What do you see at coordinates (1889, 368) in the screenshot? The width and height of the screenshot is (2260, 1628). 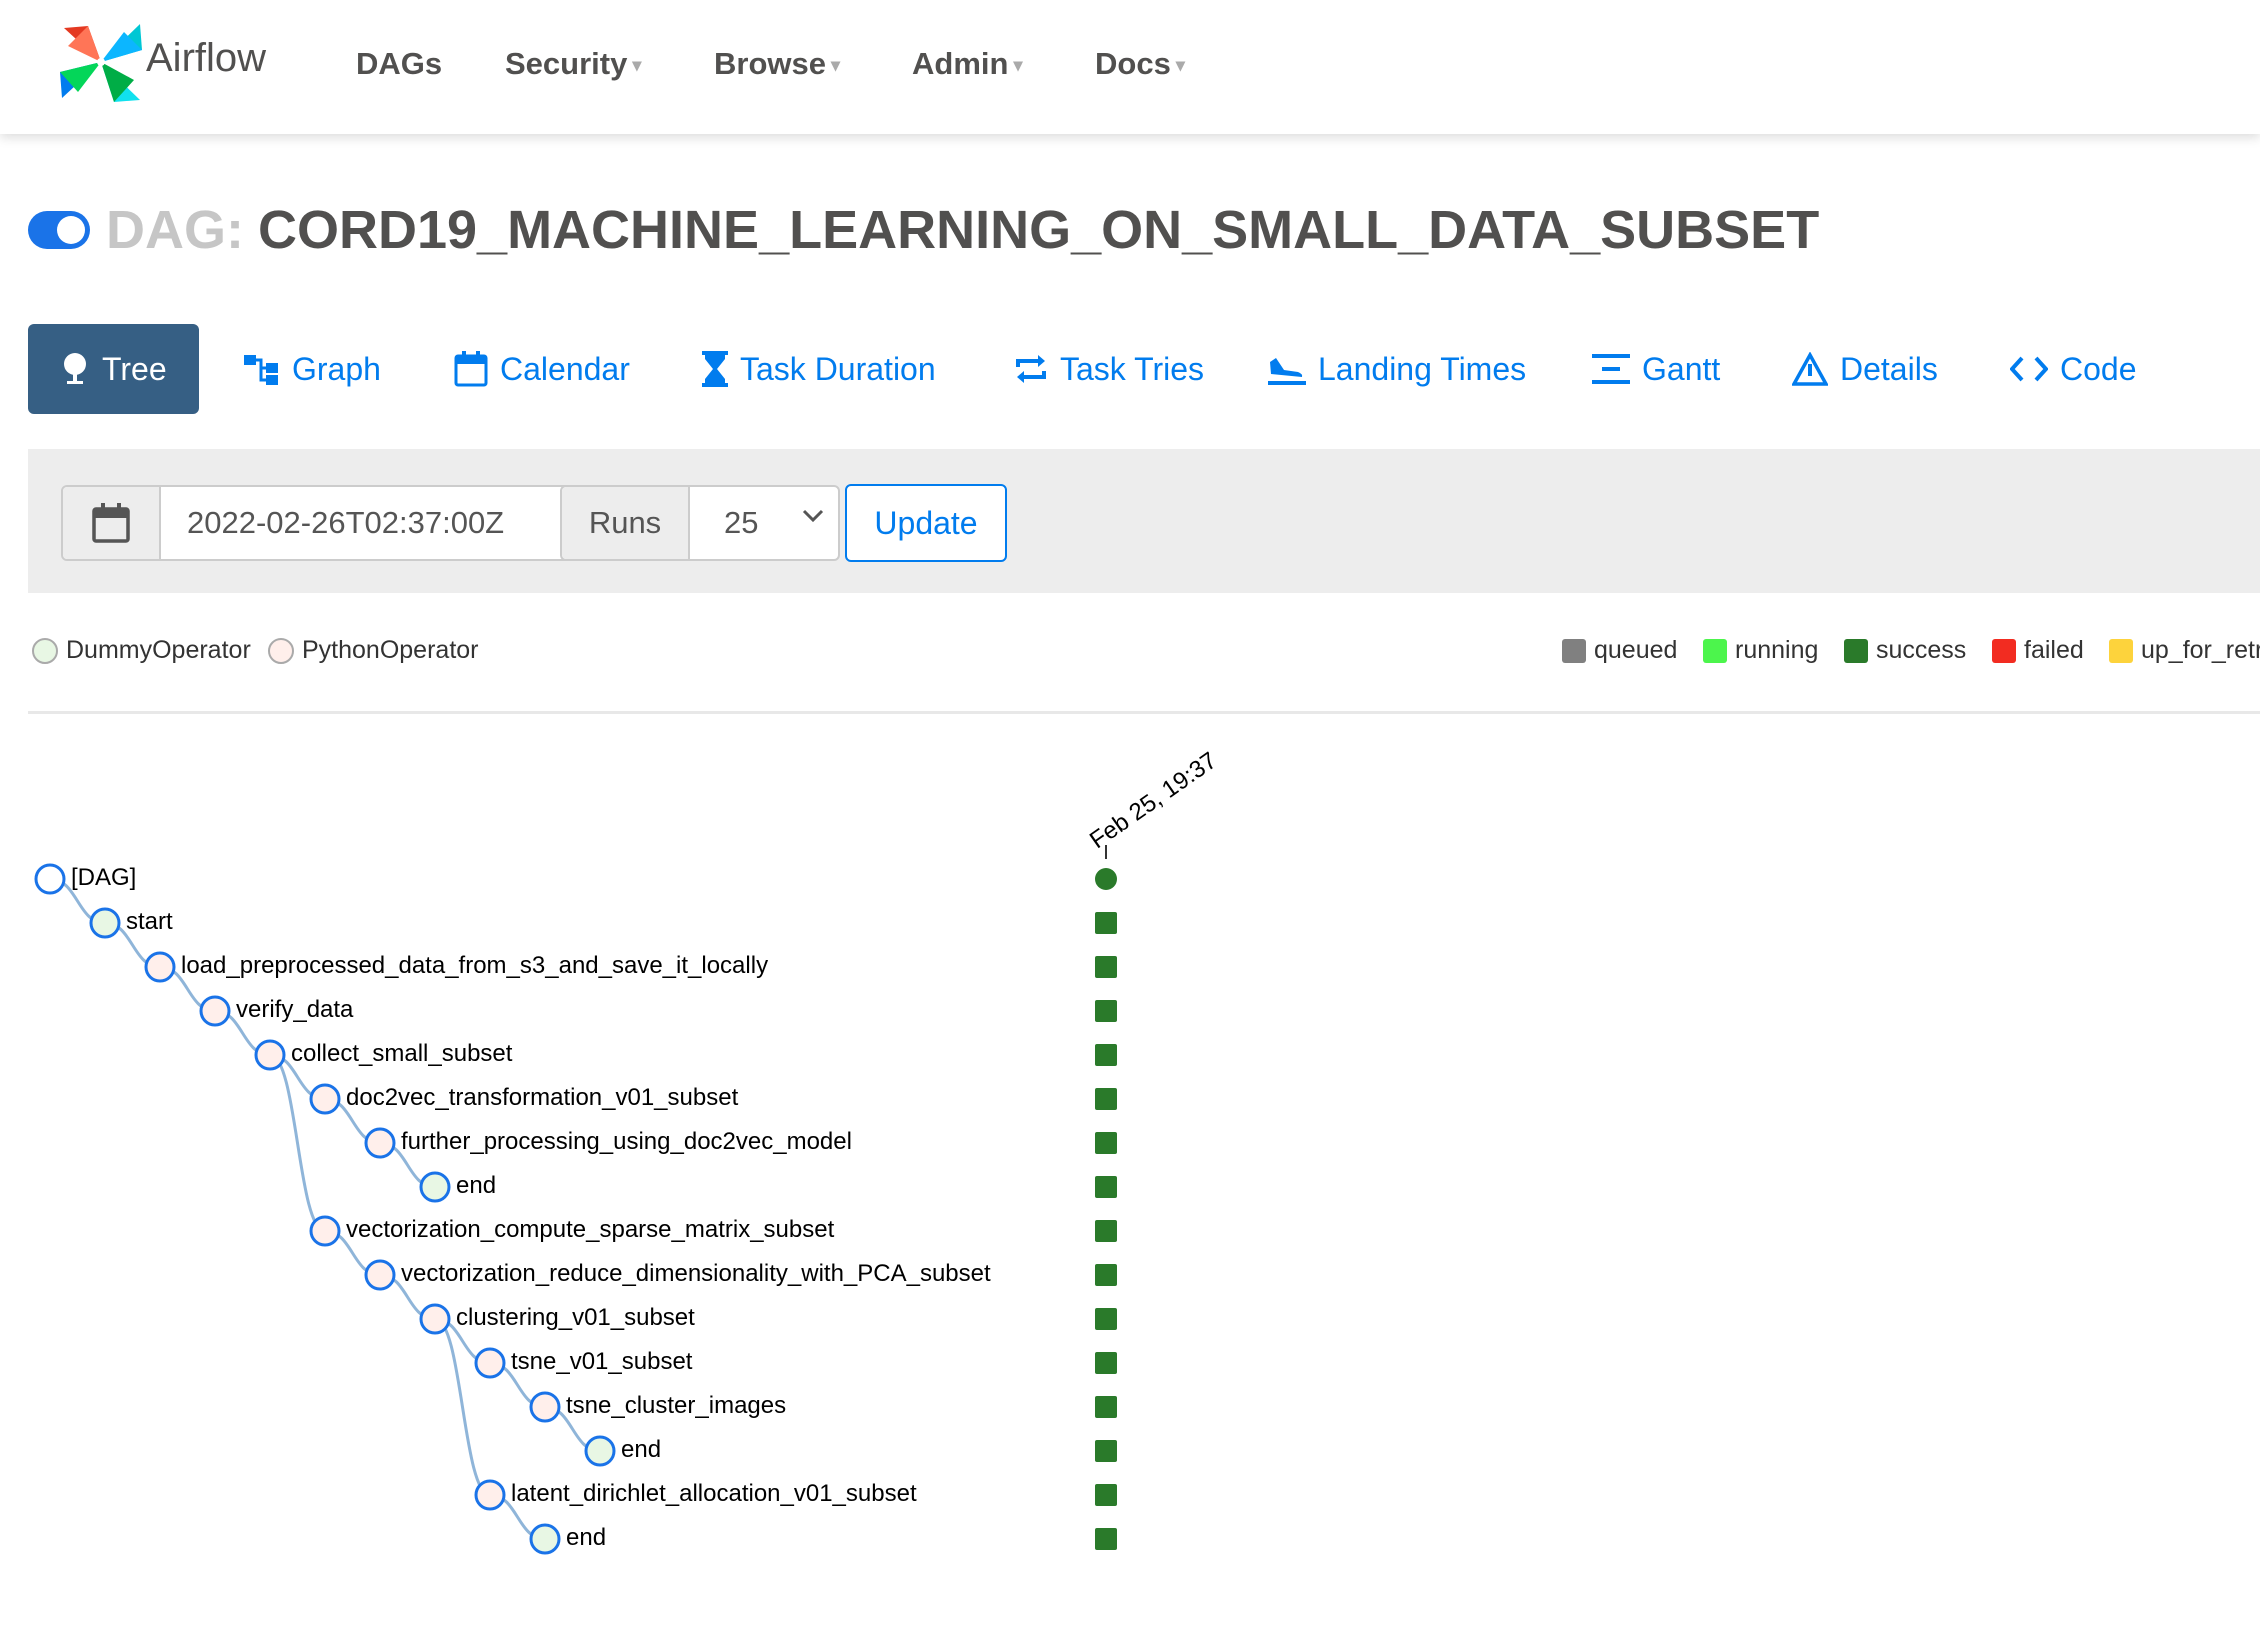 I see `tab-details-label: Details` at bounding box center [1889, 368].